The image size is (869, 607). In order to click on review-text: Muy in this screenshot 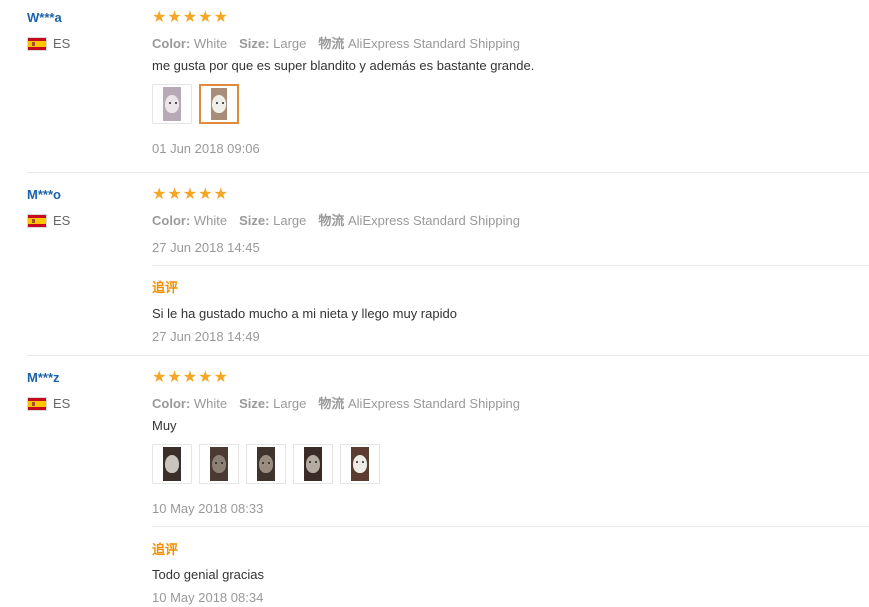, I will do `click(164, 425)`.